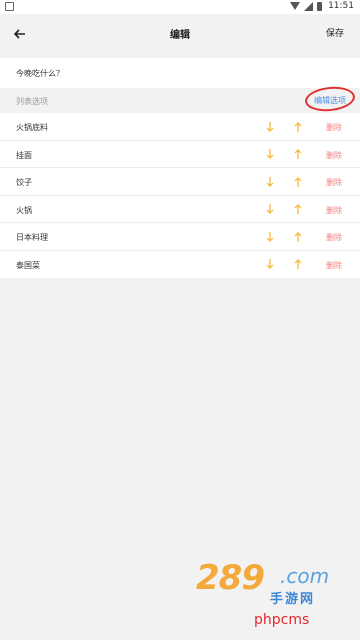  What do you see at coordinates (330, 100) in the screenshot?
I see `edit-options-link: 编辑选项` at bounding box center [330, 100].